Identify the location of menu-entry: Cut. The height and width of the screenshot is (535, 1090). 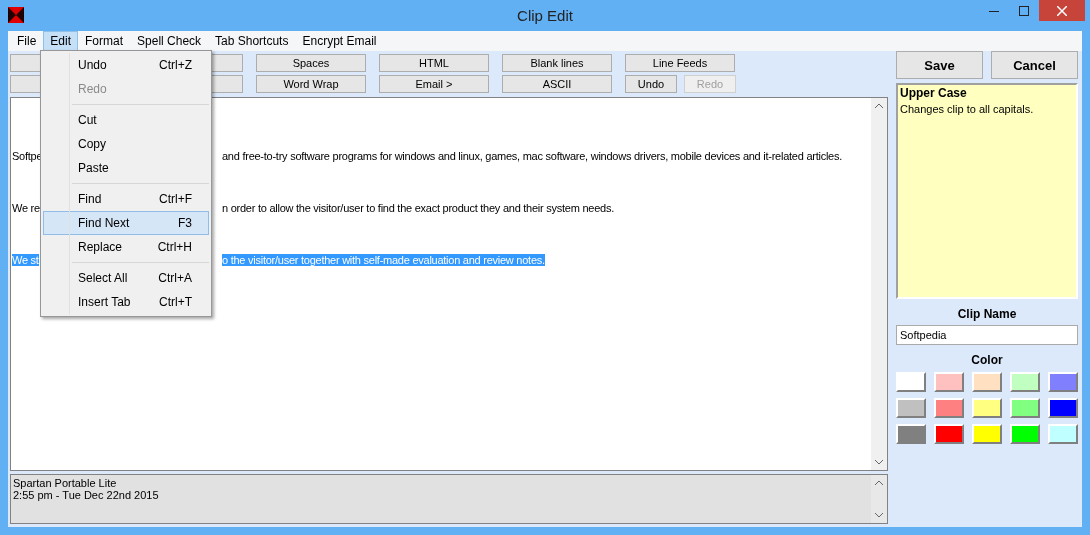
(126, 120).